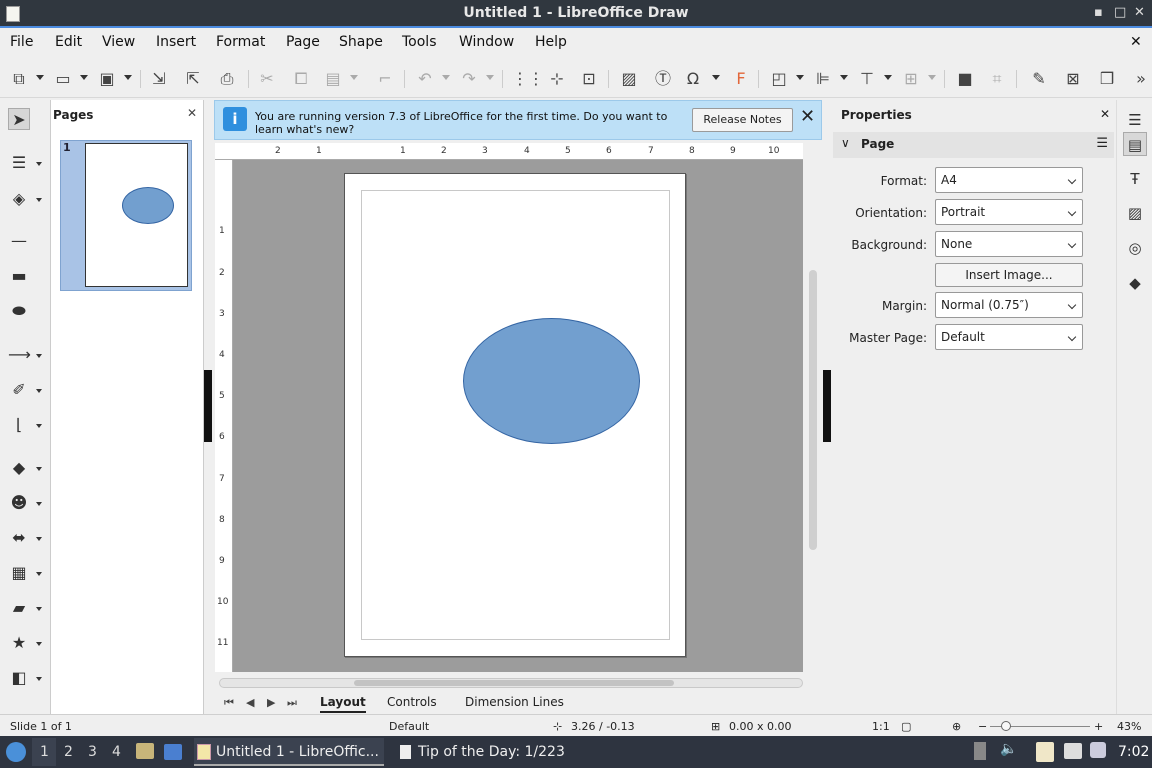 This screenshot has width=1152, height=768. Describe the element at coordinates (19, 199) in the screenshot. I see `fill-color-icon: ◈` at that location.